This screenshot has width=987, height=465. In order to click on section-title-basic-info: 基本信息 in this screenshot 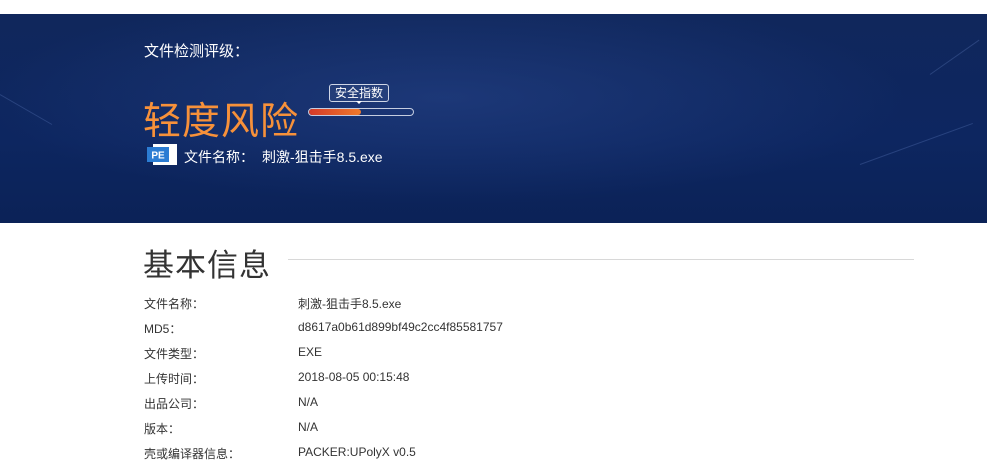, I will do `click(207, 265)`.